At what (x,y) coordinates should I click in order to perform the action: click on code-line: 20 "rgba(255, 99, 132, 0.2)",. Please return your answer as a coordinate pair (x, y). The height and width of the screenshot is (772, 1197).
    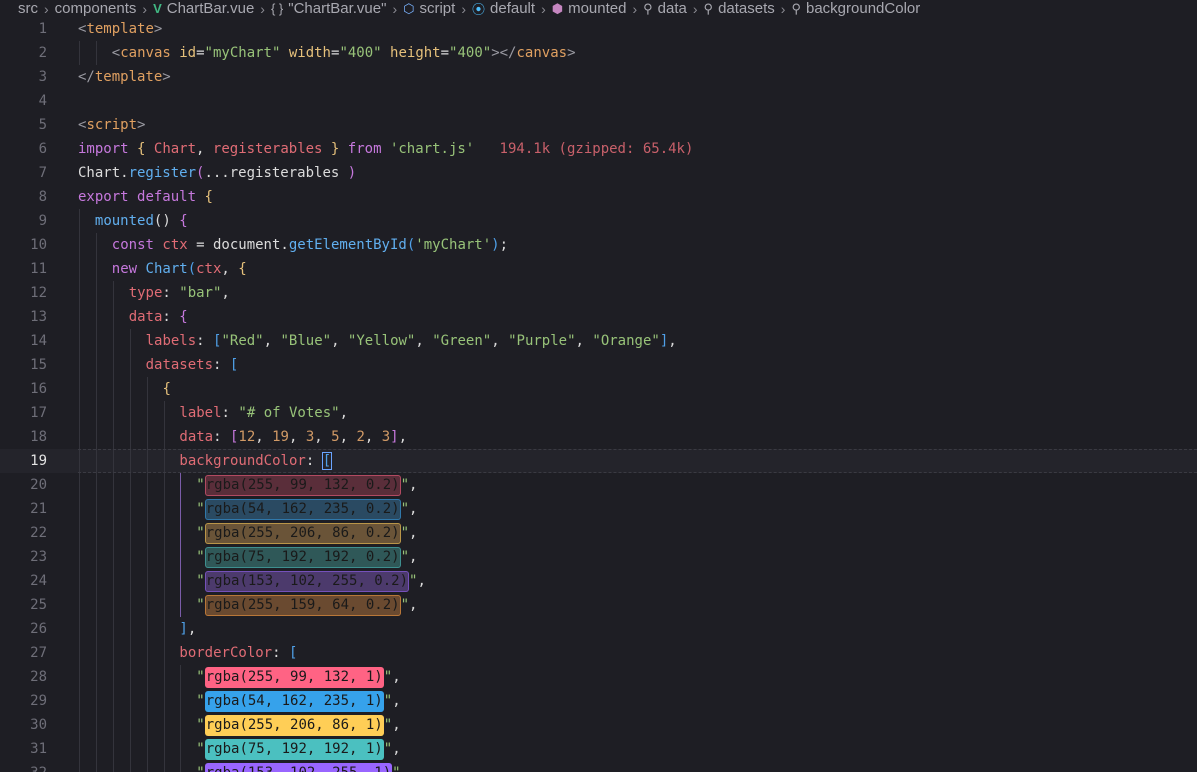
    Looking at the image, I should click on (598, 485).